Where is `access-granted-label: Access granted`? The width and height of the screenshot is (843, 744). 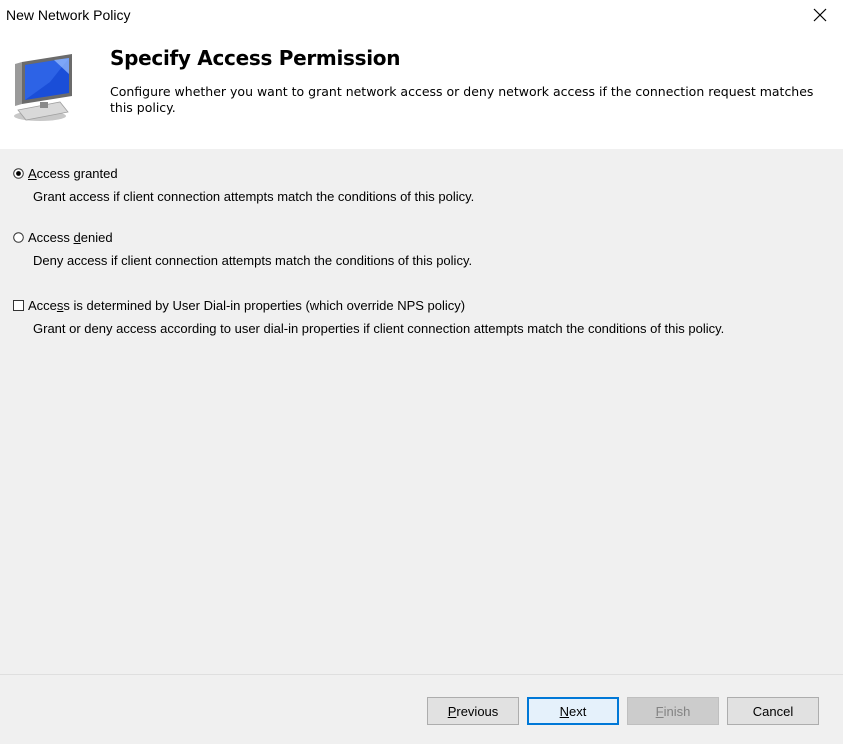
access-granted-label: Access granted is located at coordinates (73, 173).